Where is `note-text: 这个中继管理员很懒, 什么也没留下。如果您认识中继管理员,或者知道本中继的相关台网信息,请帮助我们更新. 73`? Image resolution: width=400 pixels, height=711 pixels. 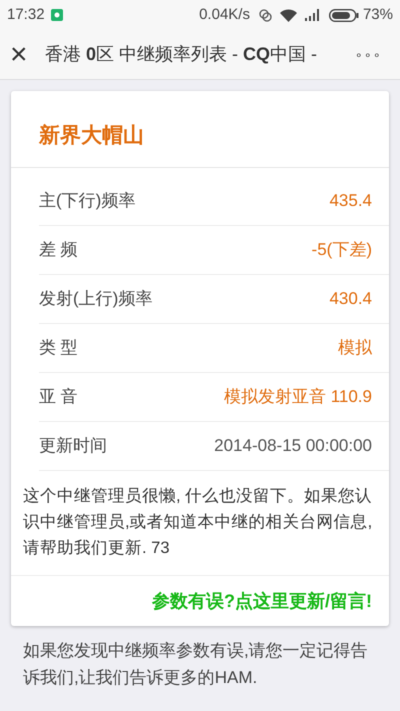 note-text: 这个中继管理员很懒, 什么也没留下。如果您认识中继管理员,或者知道本中继的相关台网信息,请帮助我们更新. 73 is located at coordinates (200, 523).